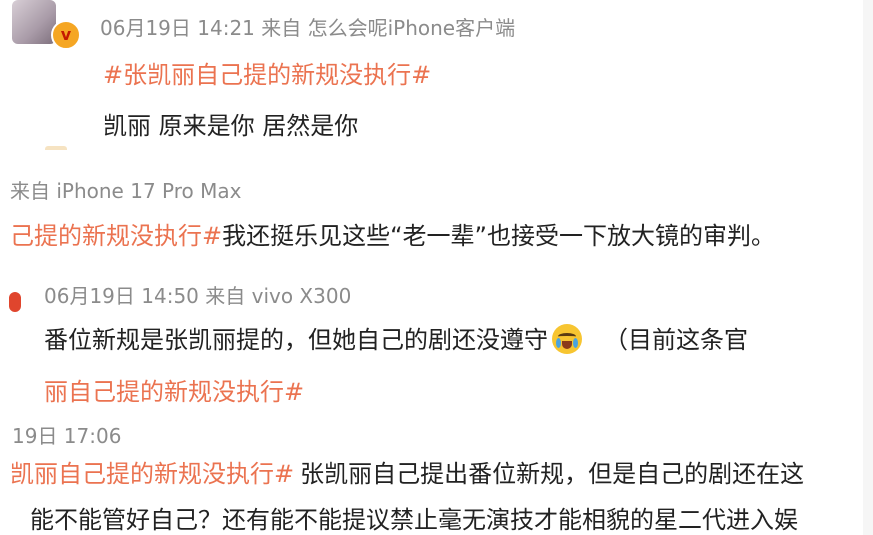  What do you see at coordinates (308, 28) in the screenshot?
I see `post-meta: 06月19日 14:21 来自 怎么会呢iPhone客户端` at bounding box center [308, 28].